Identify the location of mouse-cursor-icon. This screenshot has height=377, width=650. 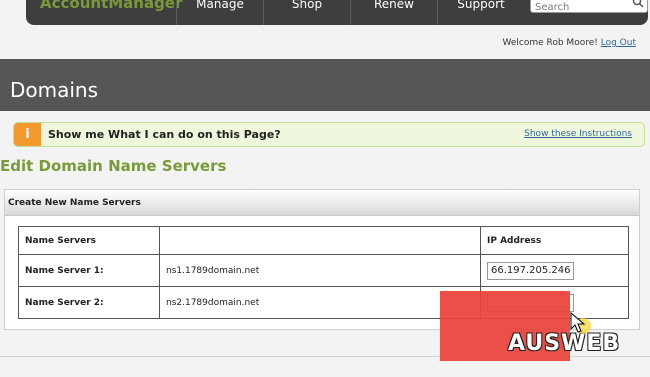
(580, 322).